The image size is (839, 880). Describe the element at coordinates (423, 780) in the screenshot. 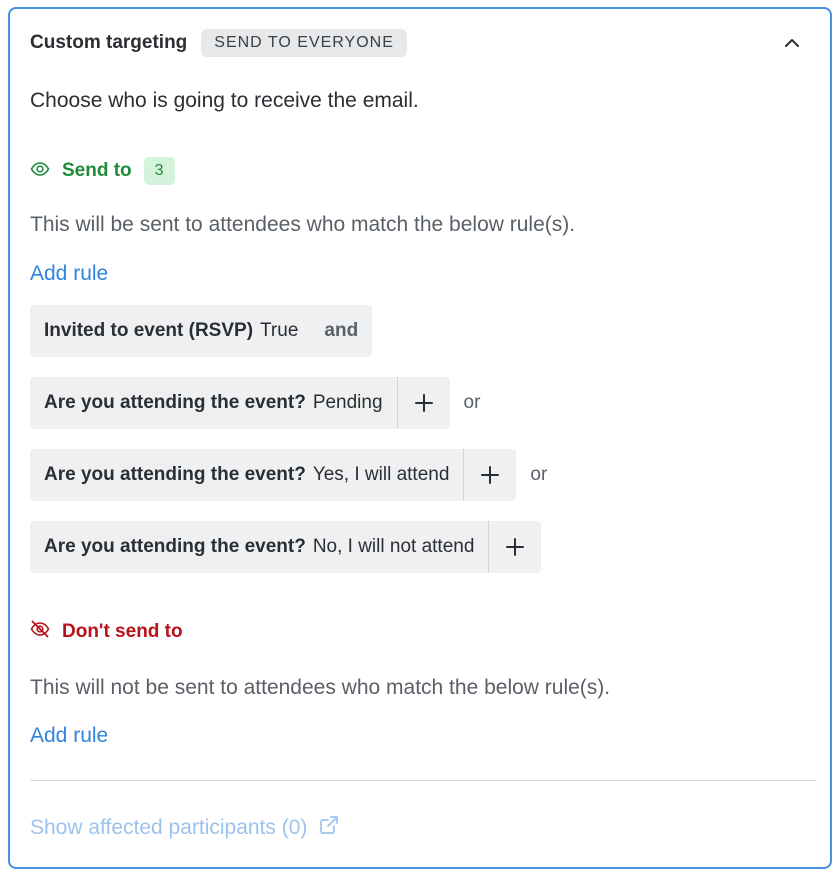

I see `divider` at that location.